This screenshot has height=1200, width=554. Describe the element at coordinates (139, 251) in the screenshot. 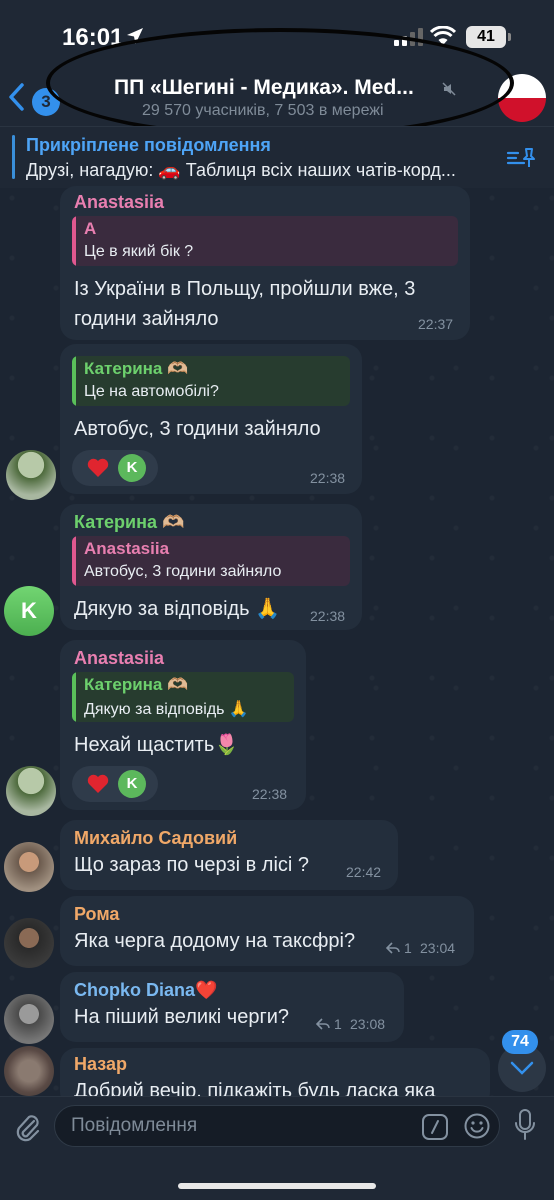

I see `quote-text: Це в який бік ?` at that location.